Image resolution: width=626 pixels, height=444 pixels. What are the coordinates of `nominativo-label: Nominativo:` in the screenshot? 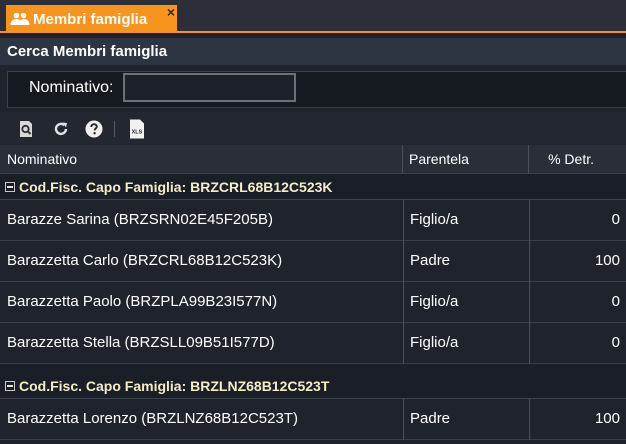 It's located at (71, 87).